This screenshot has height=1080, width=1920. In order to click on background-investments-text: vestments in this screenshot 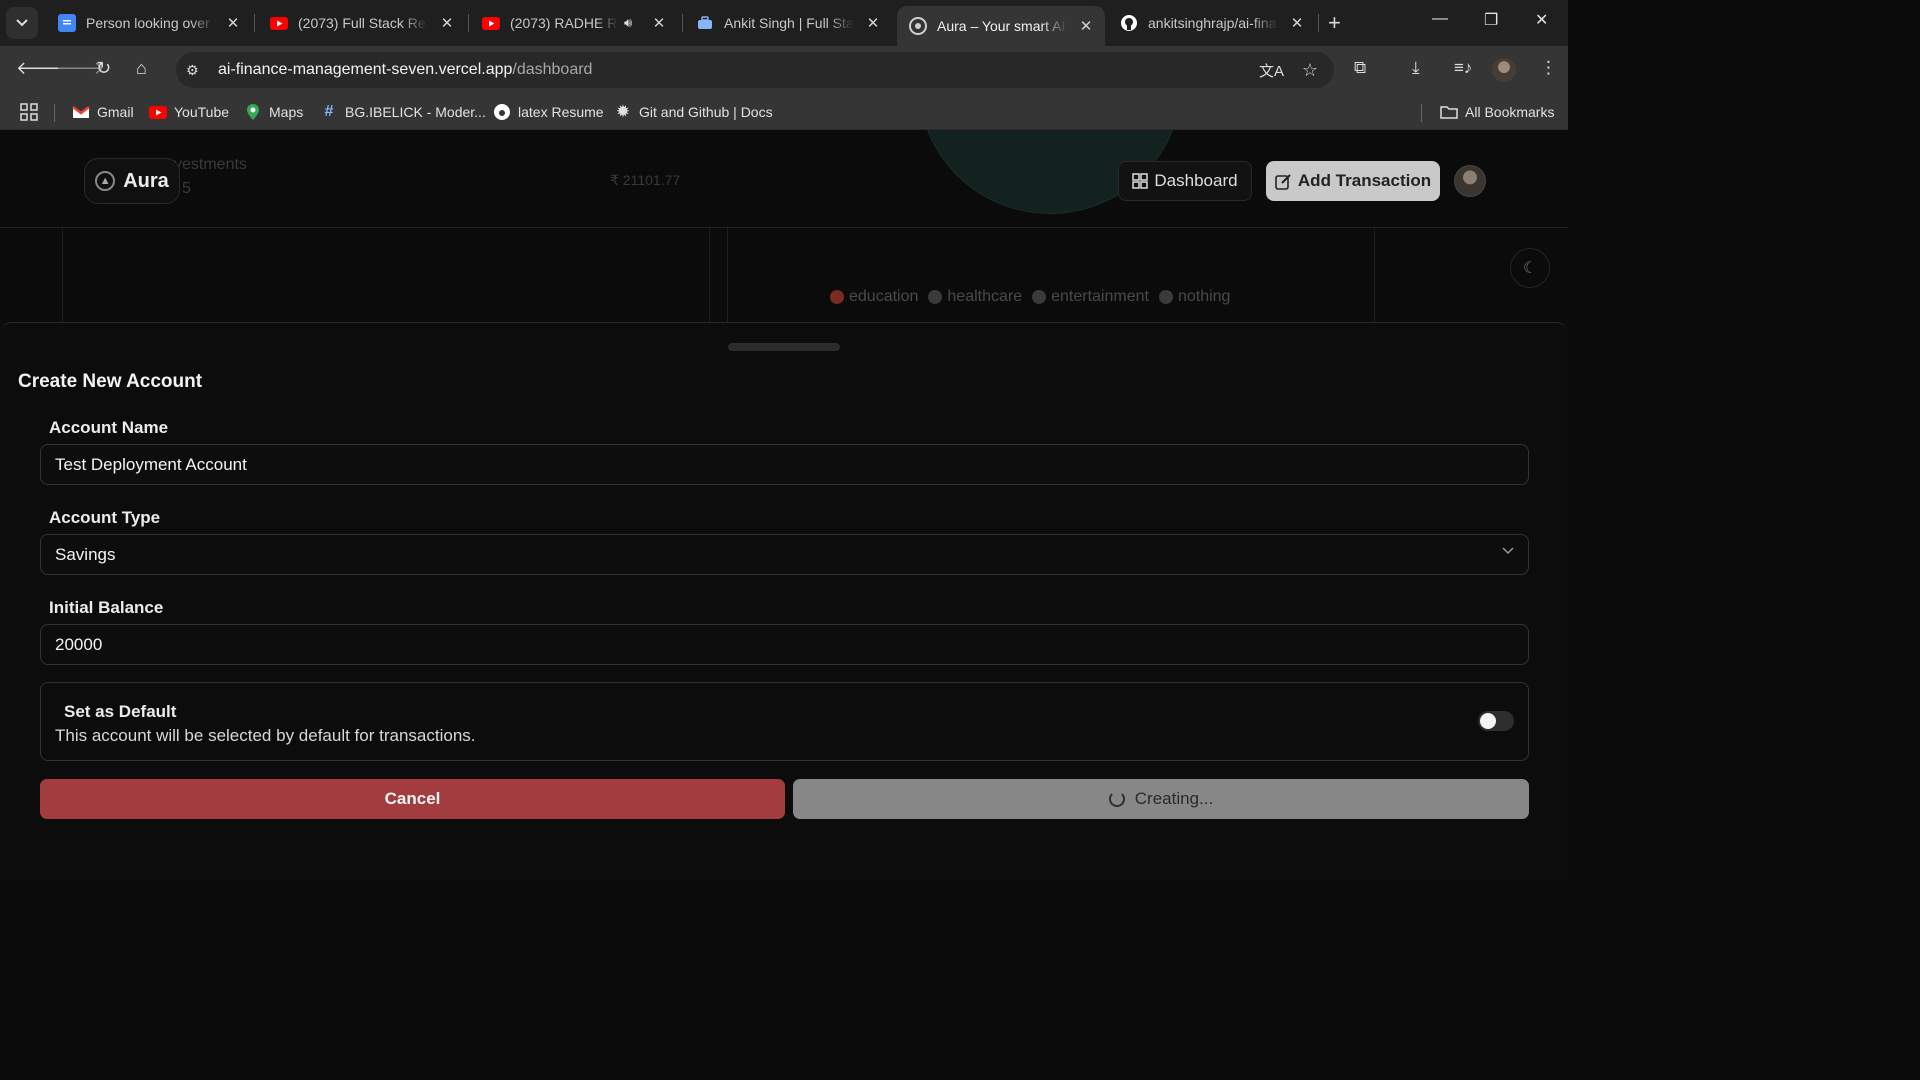, I will do `click(210, 164)`.